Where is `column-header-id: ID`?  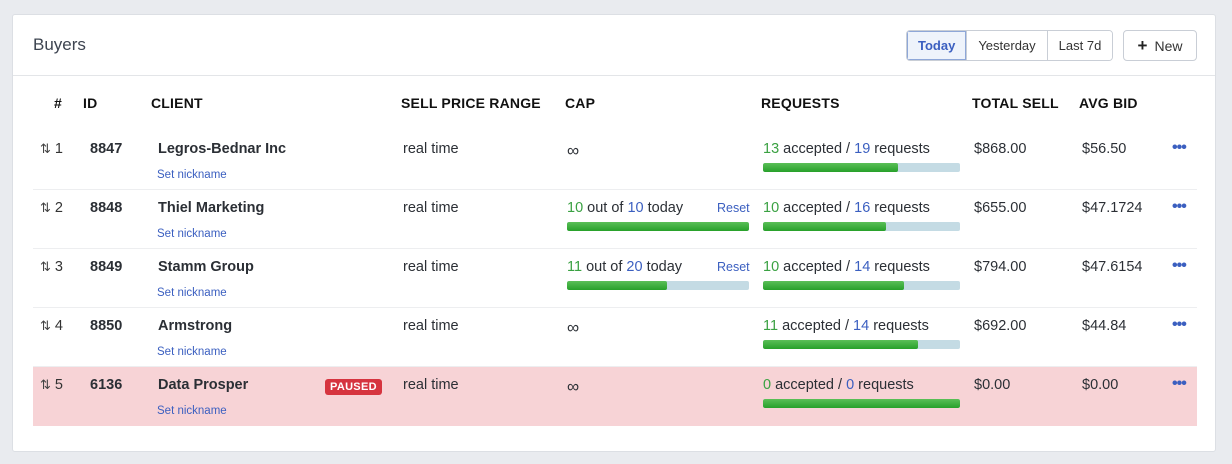
column-header-id: ID is located at coordinates (90, 103).